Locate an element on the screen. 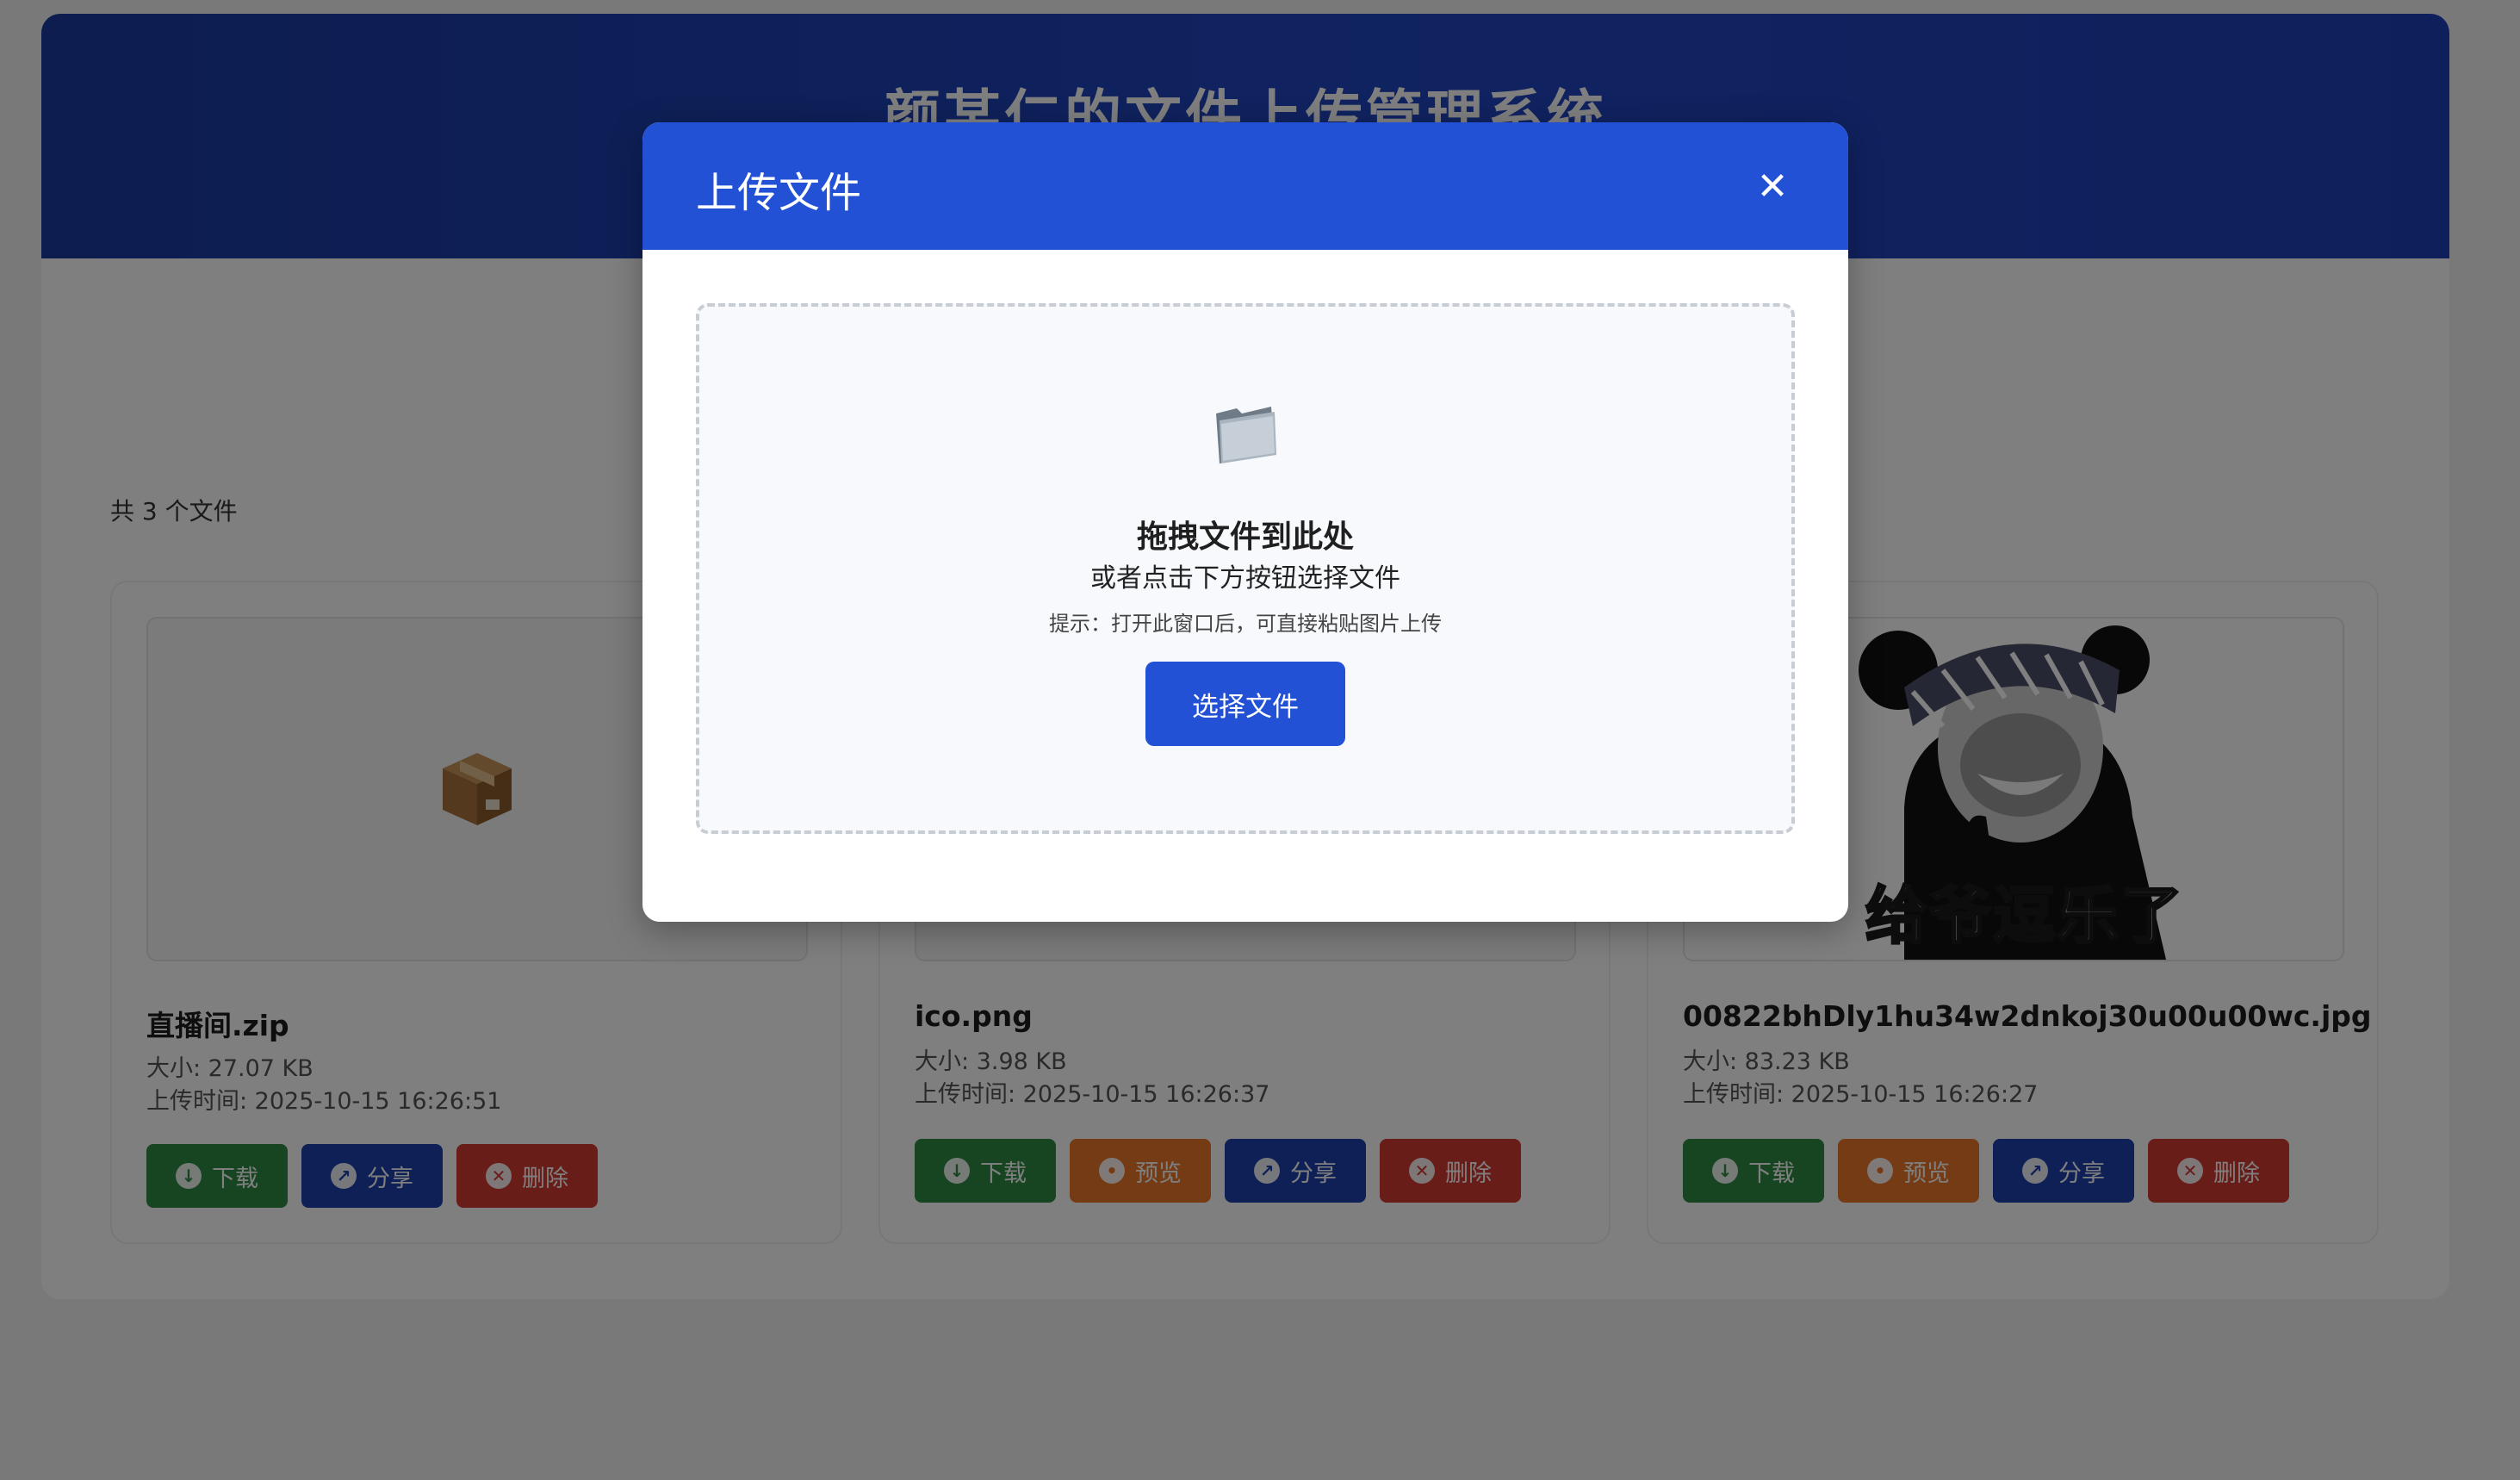 This screenshot has width=2520, height=1480. dropzone-title: 拖拽文件到此处 is located at coordinates (1245, 537).